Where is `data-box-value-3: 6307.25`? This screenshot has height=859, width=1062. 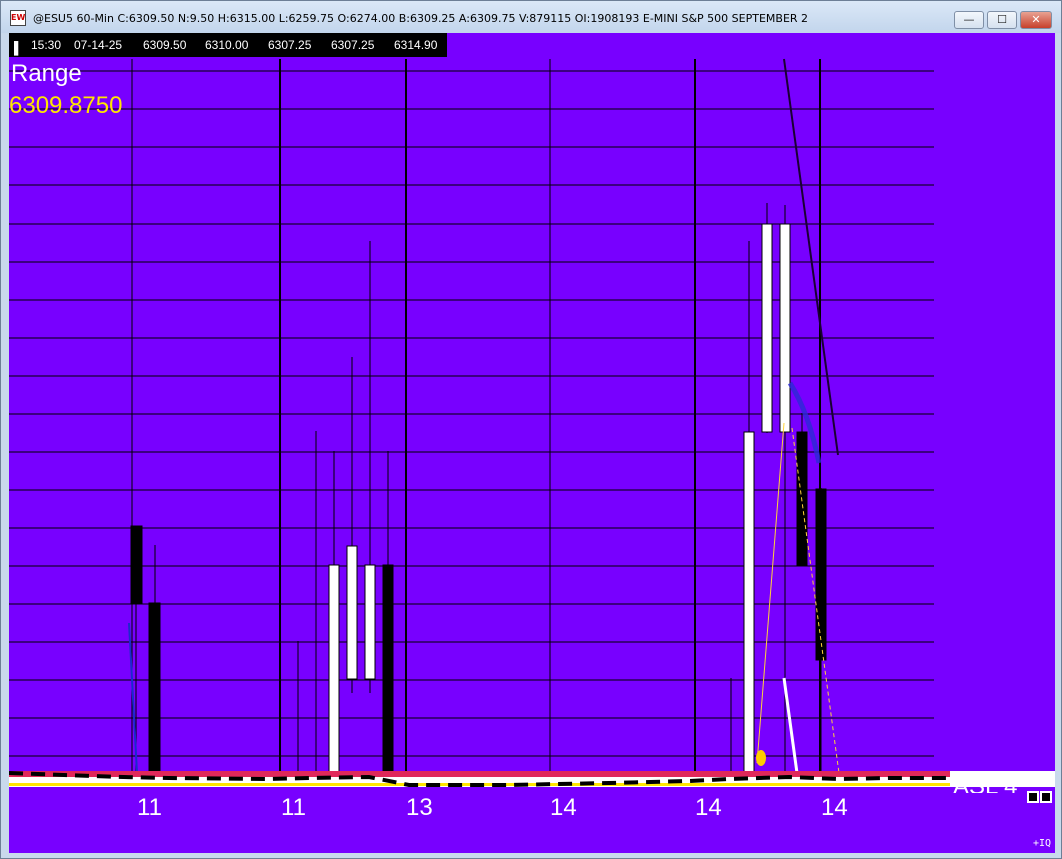 data-box-value-3: 6307.25 is located at coordinates (290, 45).